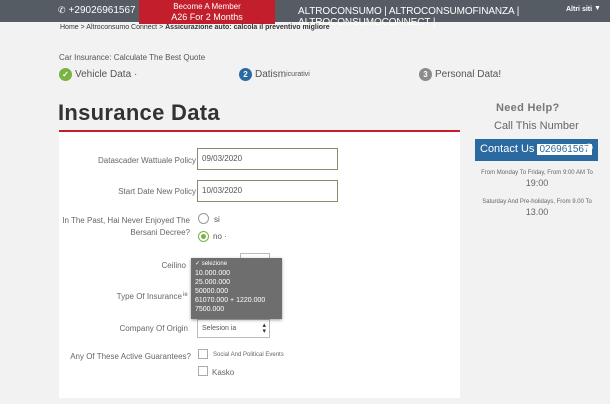 This screenshot has height=404, width=610. I want to click on step-personal-data: 3 Personal Data!, so click(460, 74).